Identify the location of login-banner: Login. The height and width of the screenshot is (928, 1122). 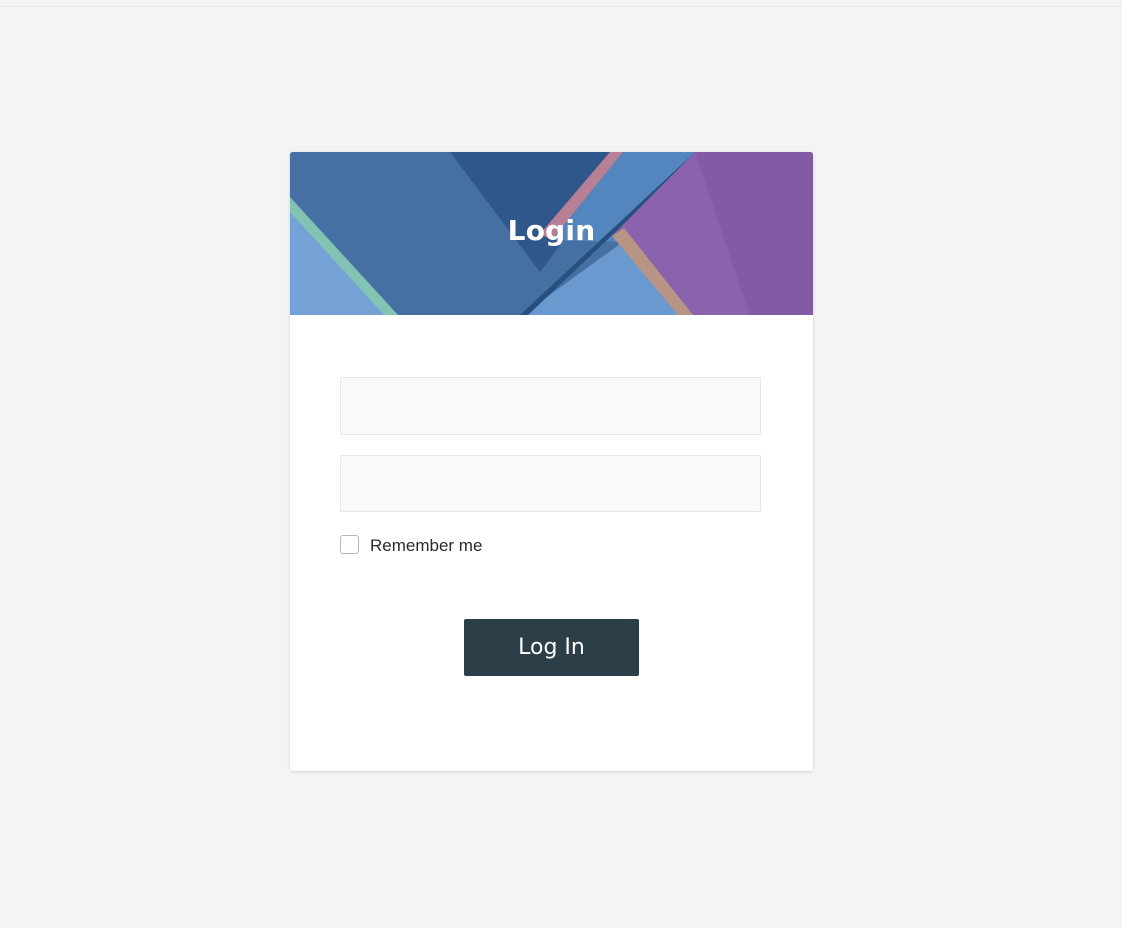
(551, 233).